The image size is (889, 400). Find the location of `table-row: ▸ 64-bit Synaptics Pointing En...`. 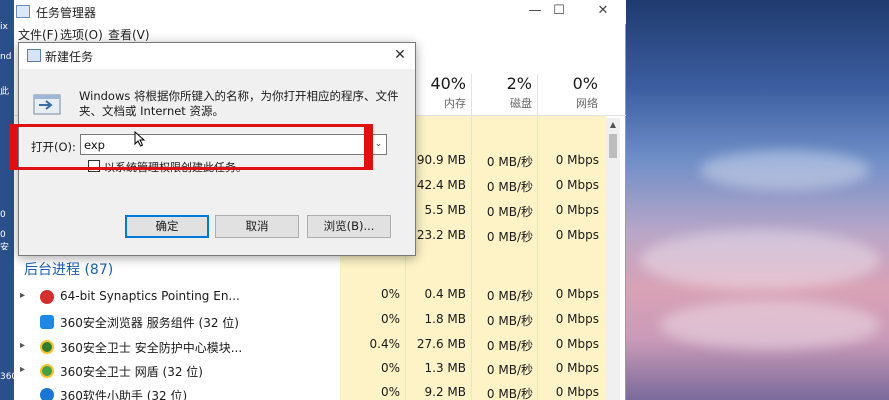

table-row: ▸ 64-bit Synaptics Pointing En... is located at coordinates (177, 298).